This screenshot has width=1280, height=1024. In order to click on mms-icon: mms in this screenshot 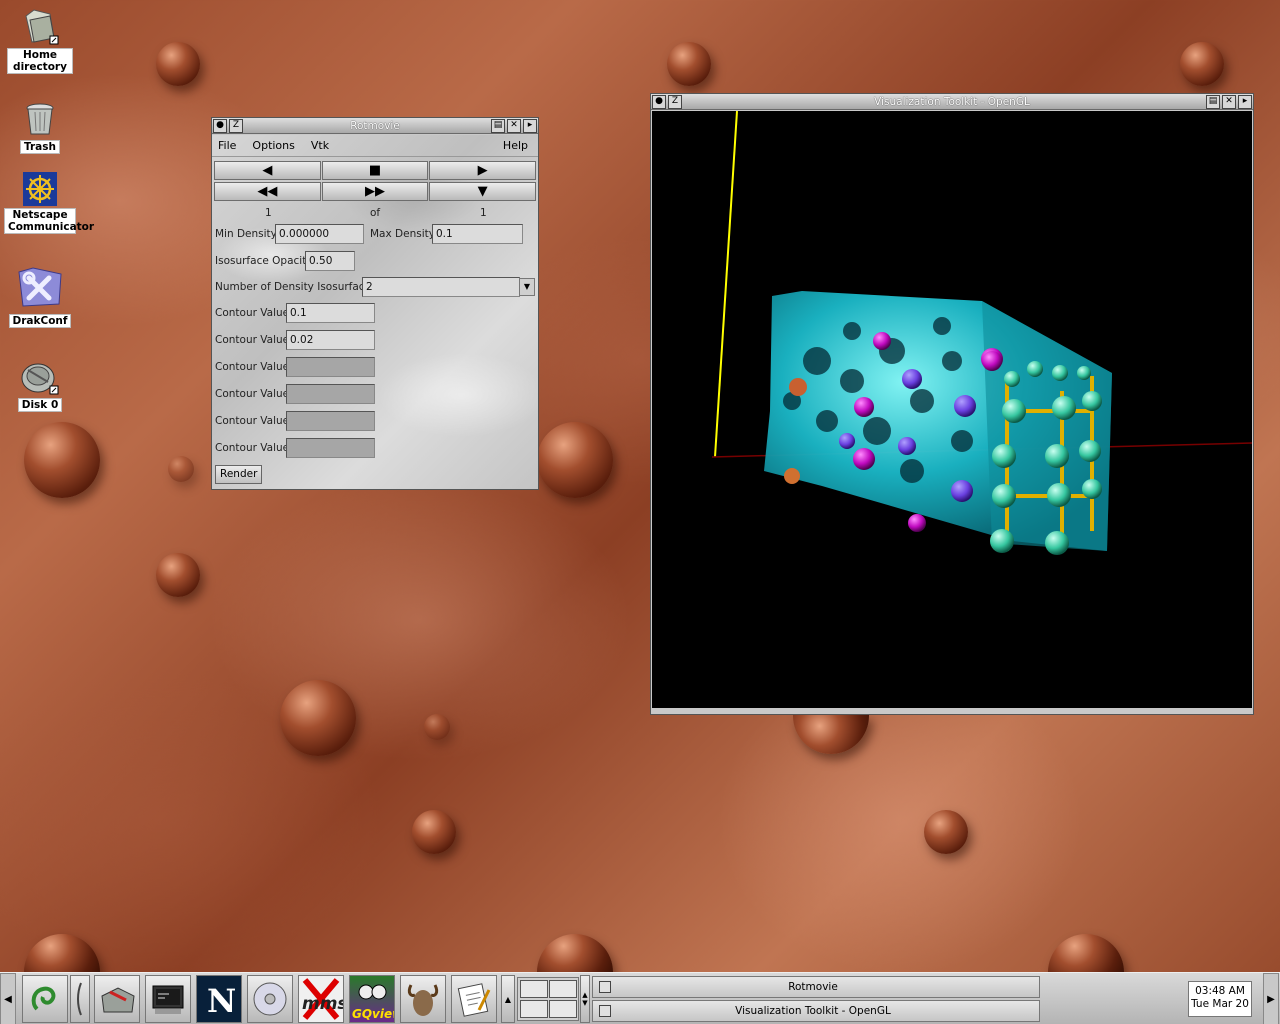, I will do `click(321, 999)`.